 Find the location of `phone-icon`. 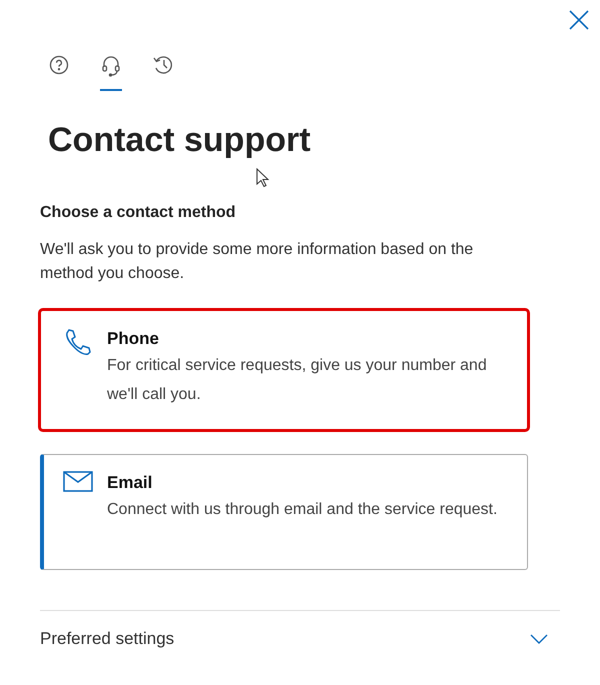

phone-icon is located at coordinates (78, 342).